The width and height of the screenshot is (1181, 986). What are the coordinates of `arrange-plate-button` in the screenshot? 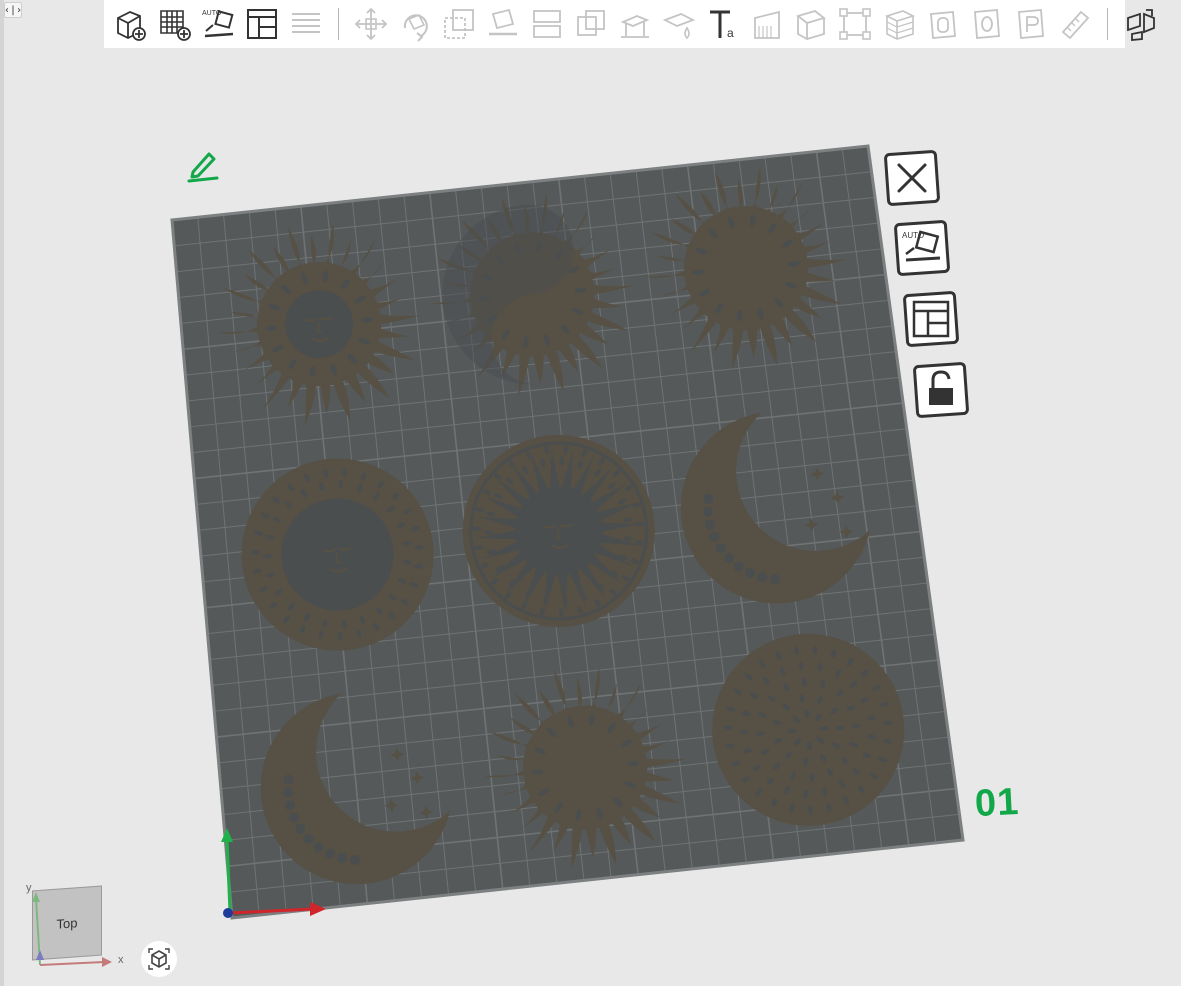 It's located at (931, 319).